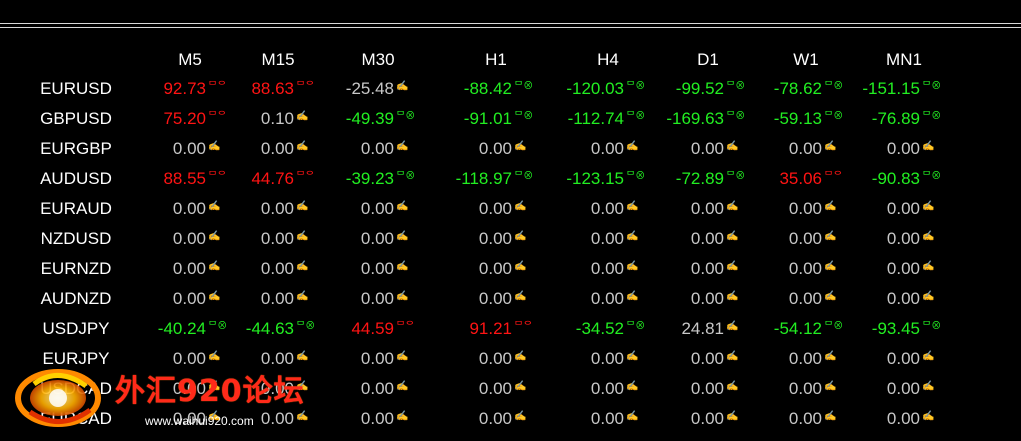 The width and height of the screenshot is (1021, 441). I want to click on strength-value: 75.20, so click(184, 118).